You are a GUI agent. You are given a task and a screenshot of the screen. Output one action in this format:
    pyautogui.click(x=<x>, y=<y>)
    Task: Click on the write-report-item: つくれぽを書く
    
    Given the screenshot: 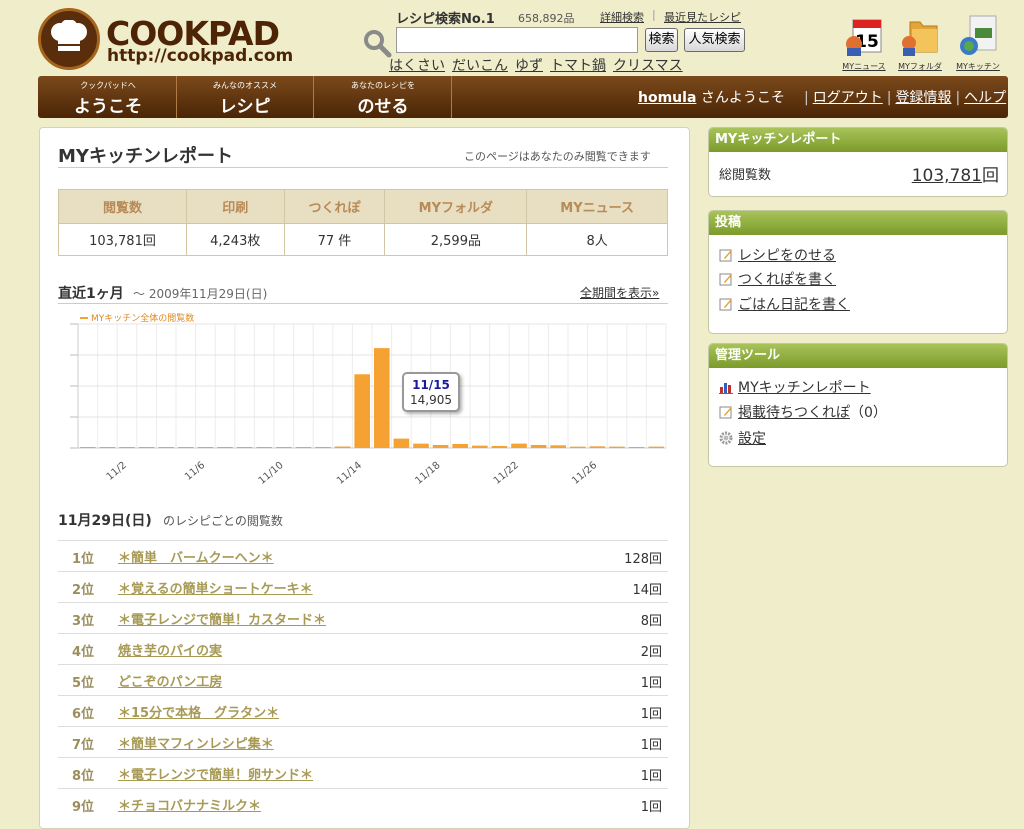 What is the action you would take?
    pyautogui.click(x=777, y=279)
    